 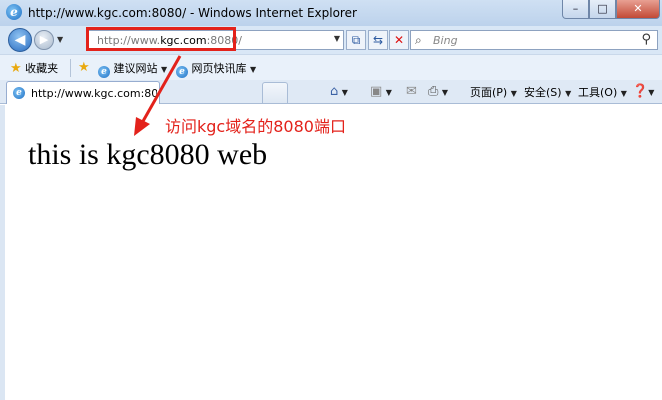 What do you see at coordinates (142, 126) in the screenshot?
I see `arrow-head` at bounding box center [142, 126].